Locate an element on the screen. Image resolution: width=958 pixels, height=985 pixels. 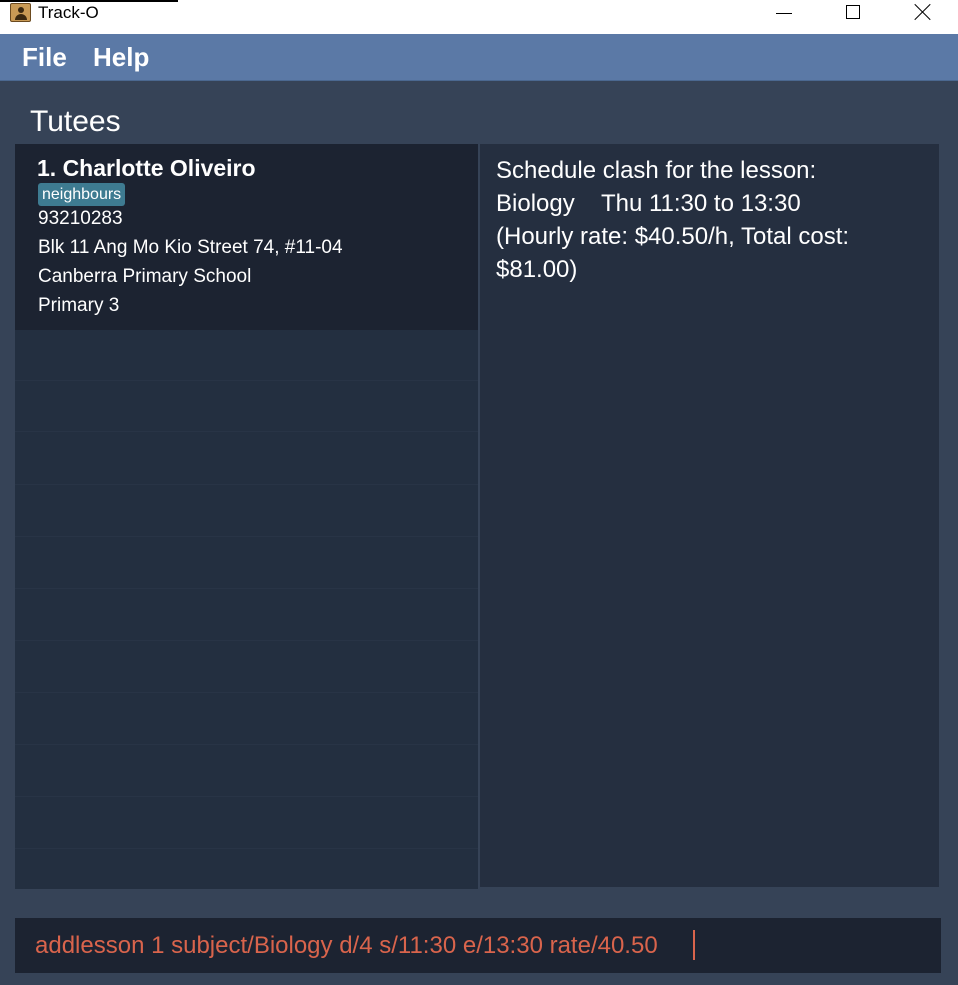
close-button is located at coordinates (923, 14).